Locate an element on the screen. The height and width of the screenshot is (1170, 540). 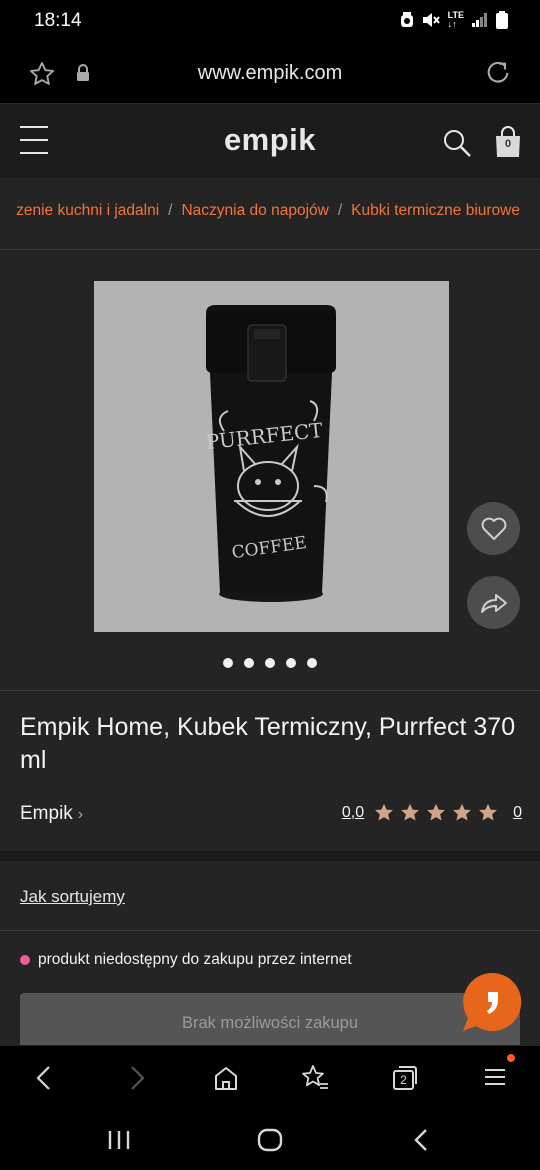
signal-bars-icon is located at coordinates (479, 20).